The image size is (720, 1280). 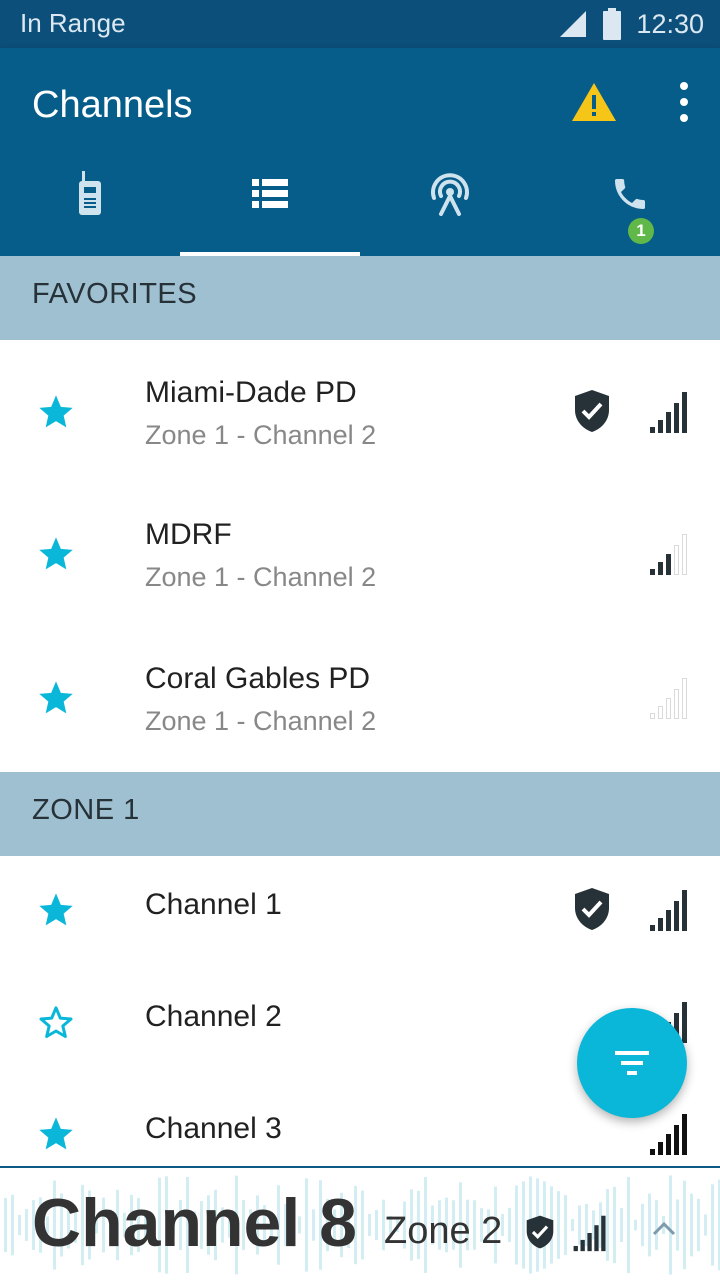 I want to click on channel-name: Coral Gables PD, so click(x=258, y=678).